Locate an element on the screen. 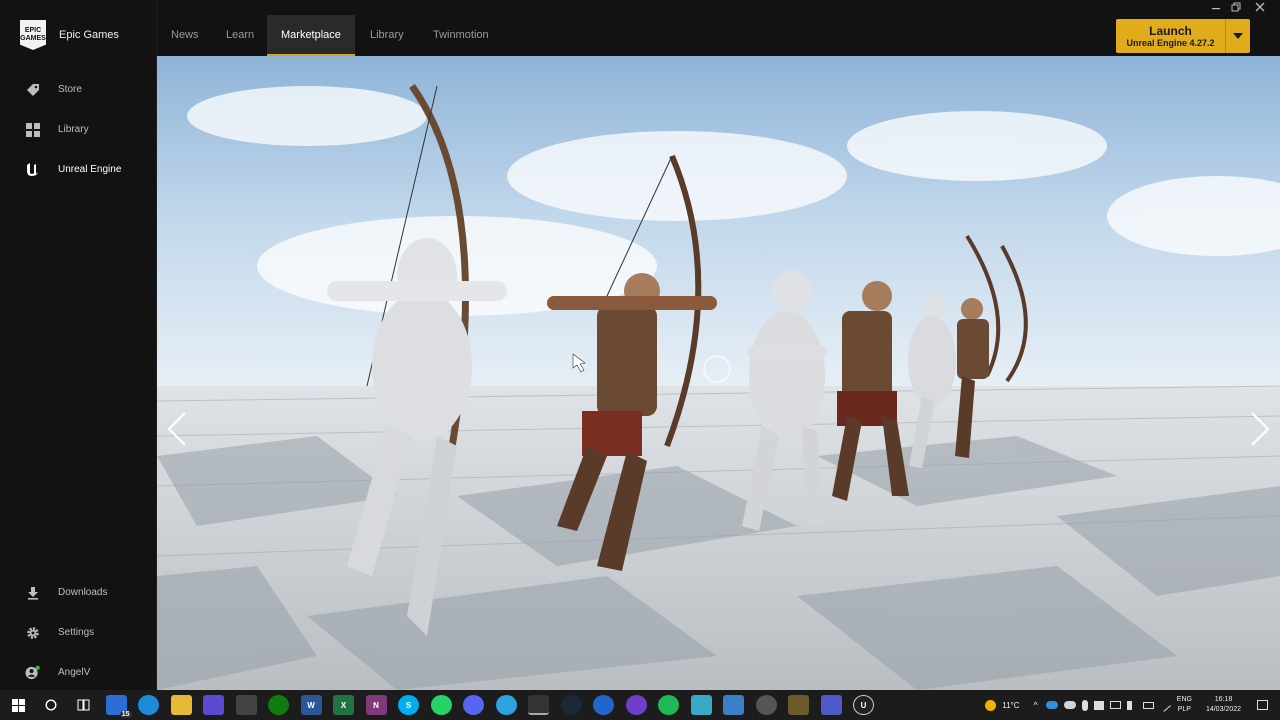 The image size is (1280, 720). epic-games-icon is located at coordinates (538, 705).